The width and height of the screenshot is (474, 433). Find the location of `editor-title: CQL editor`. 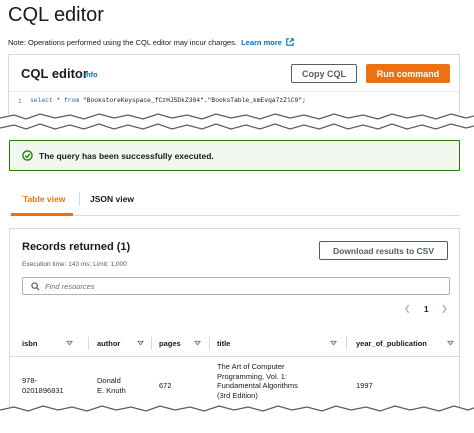

editor-title: CQL editor is located at coordinates (54, 73).